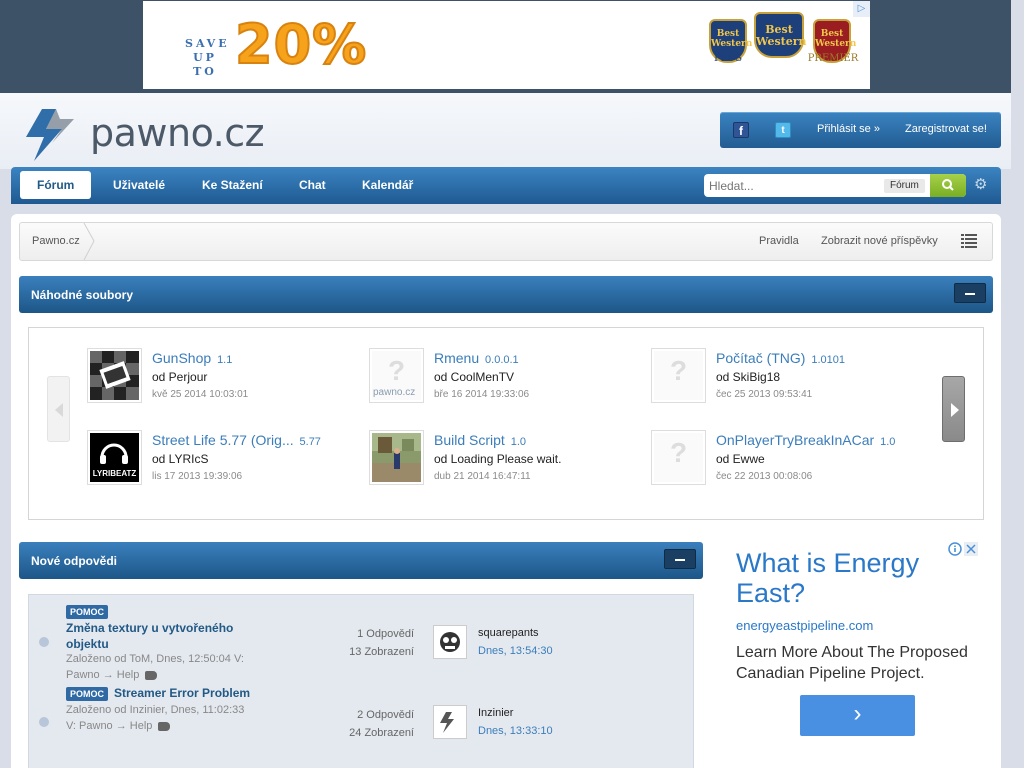 The width and height of the screenshot is (1024, 768). What do you see at coordinates (474, 377) in the screenshot?
I see `file-author: od CoolMenTV` at bounding box center [474, 377].